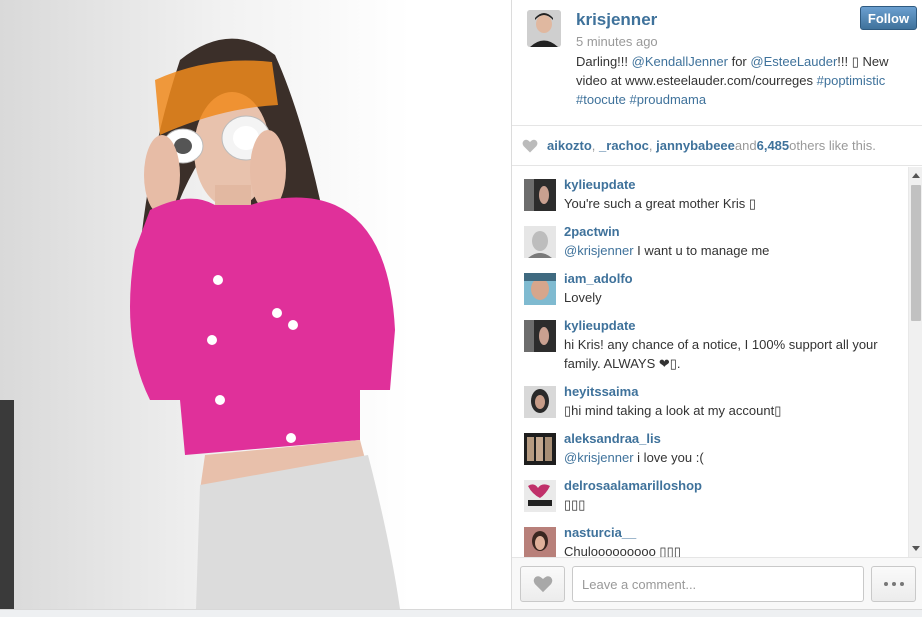  What do you see at coordinates (915, 362) in the screenshot?
I see `comments-scrollbar` at bounding box center [915, 362].